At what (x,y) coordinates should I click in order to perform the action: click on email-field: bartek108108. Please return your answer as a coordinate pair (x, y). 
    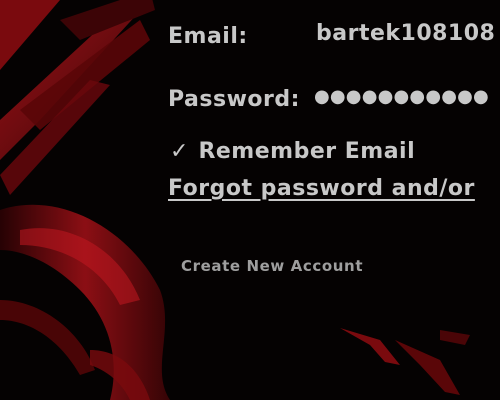
    Looking at the image, I should click on (408, 33).